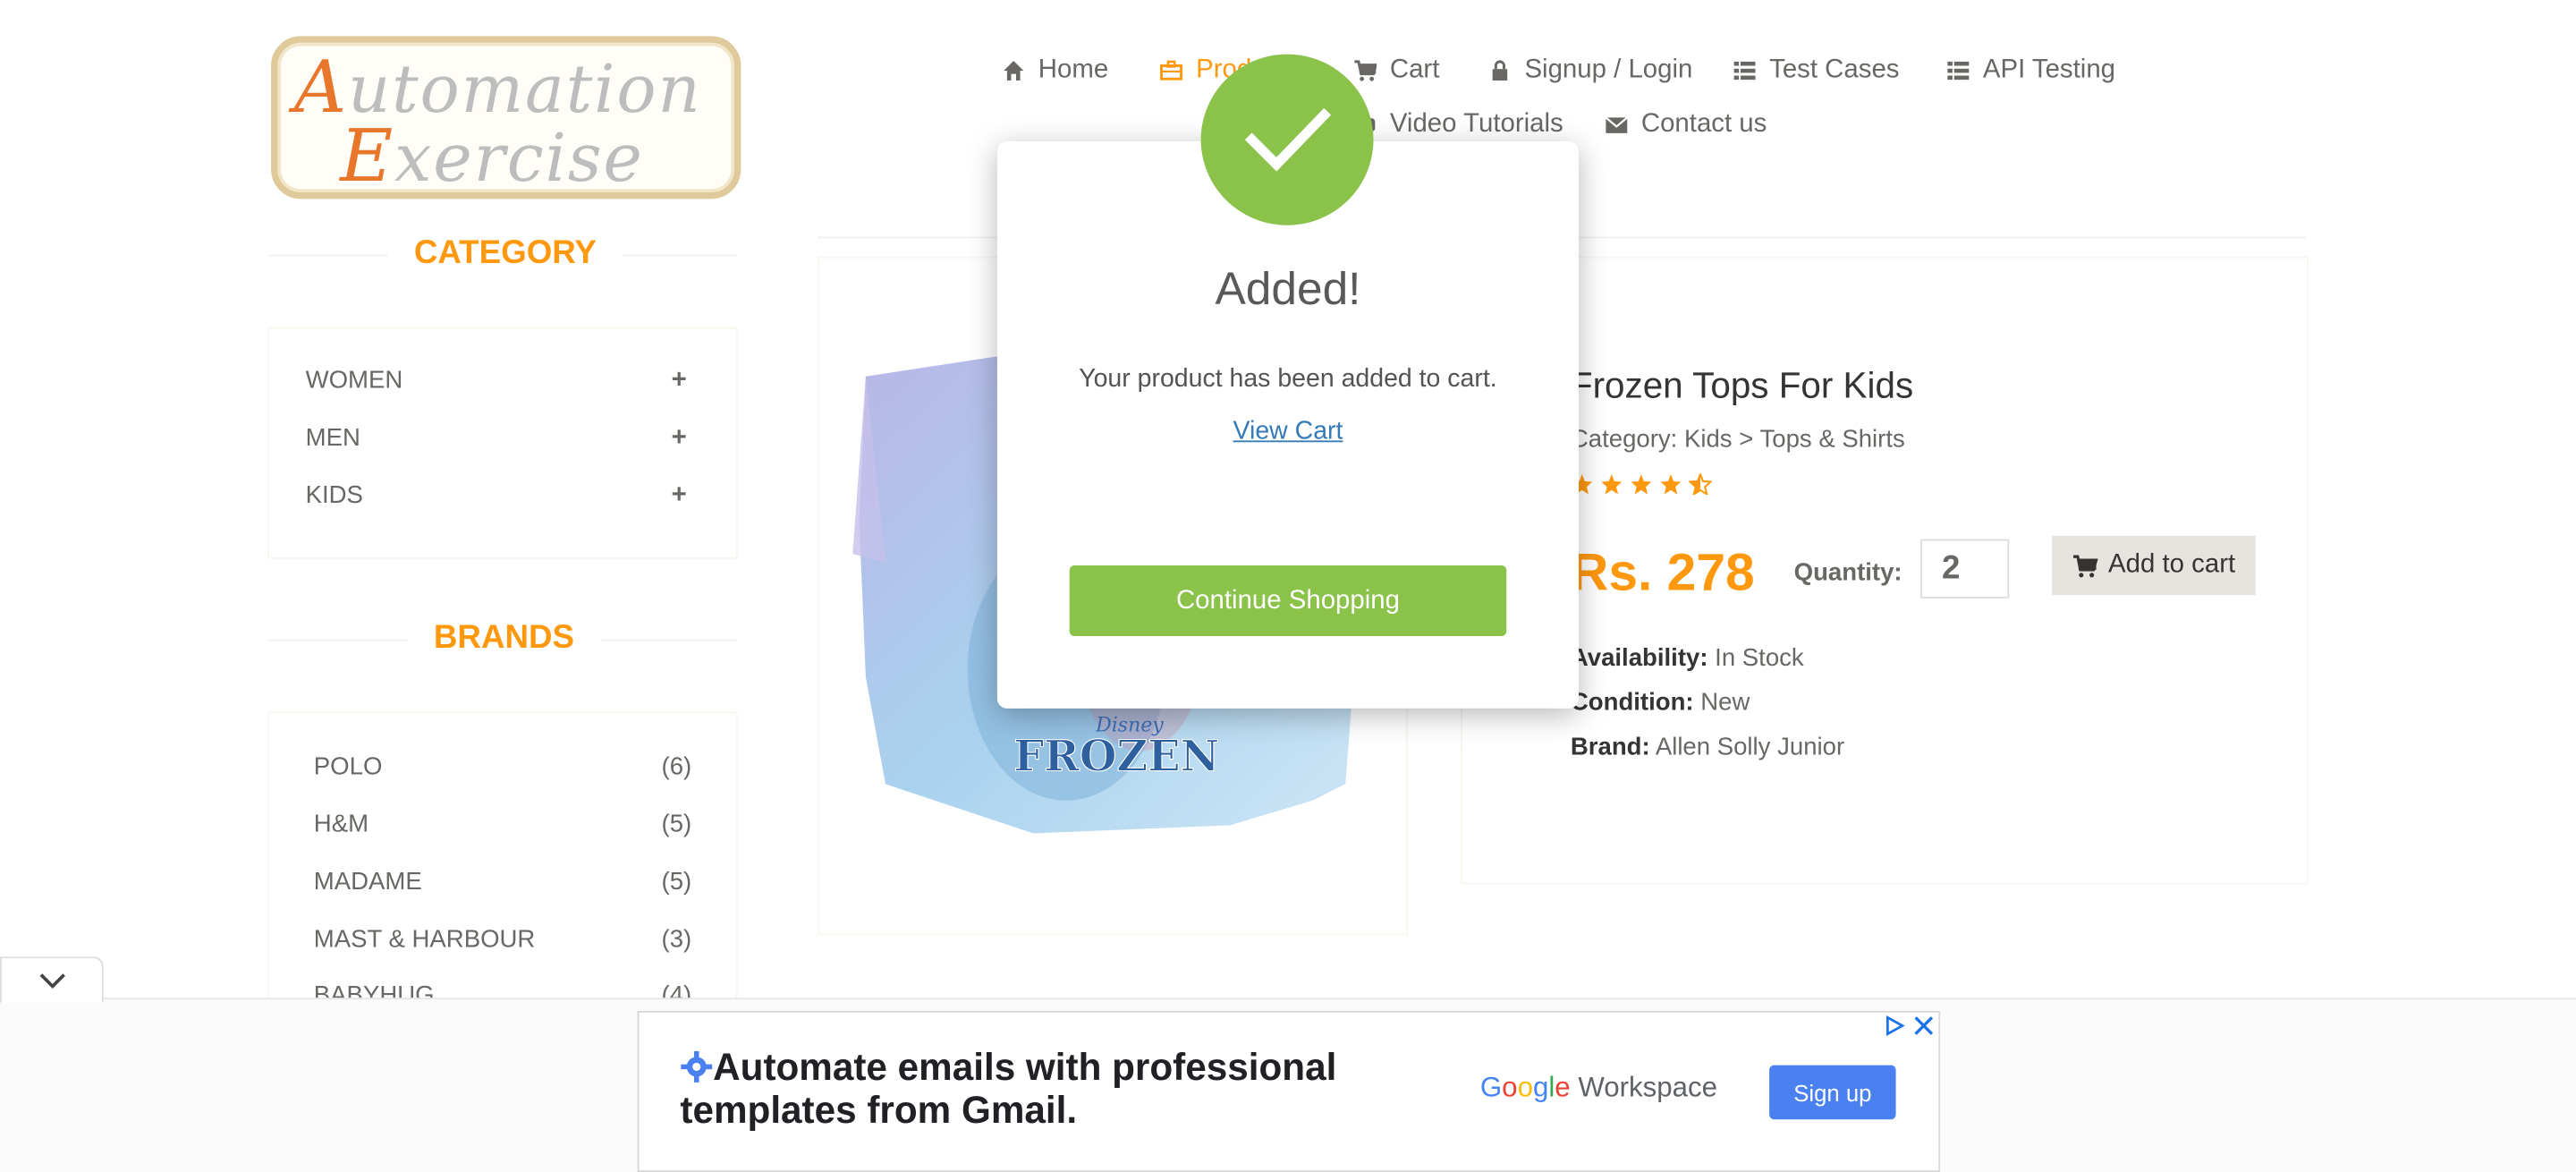 Image resolution: width=2576 pixels, height=1172 pixels. I want to click on modal-message: Your product has been added to cart., so click(1288, 379).